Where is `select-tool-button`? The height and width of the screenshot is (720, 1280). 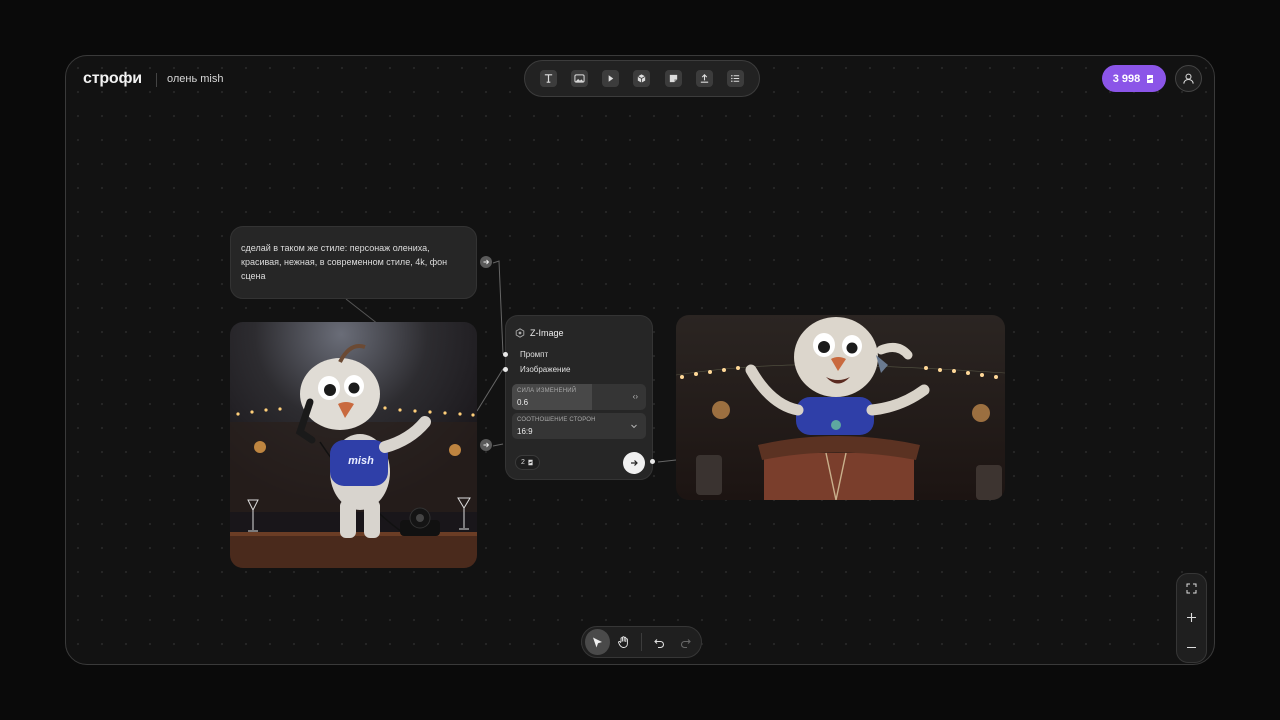
select-tool-button is located at coordinates (597, 642).